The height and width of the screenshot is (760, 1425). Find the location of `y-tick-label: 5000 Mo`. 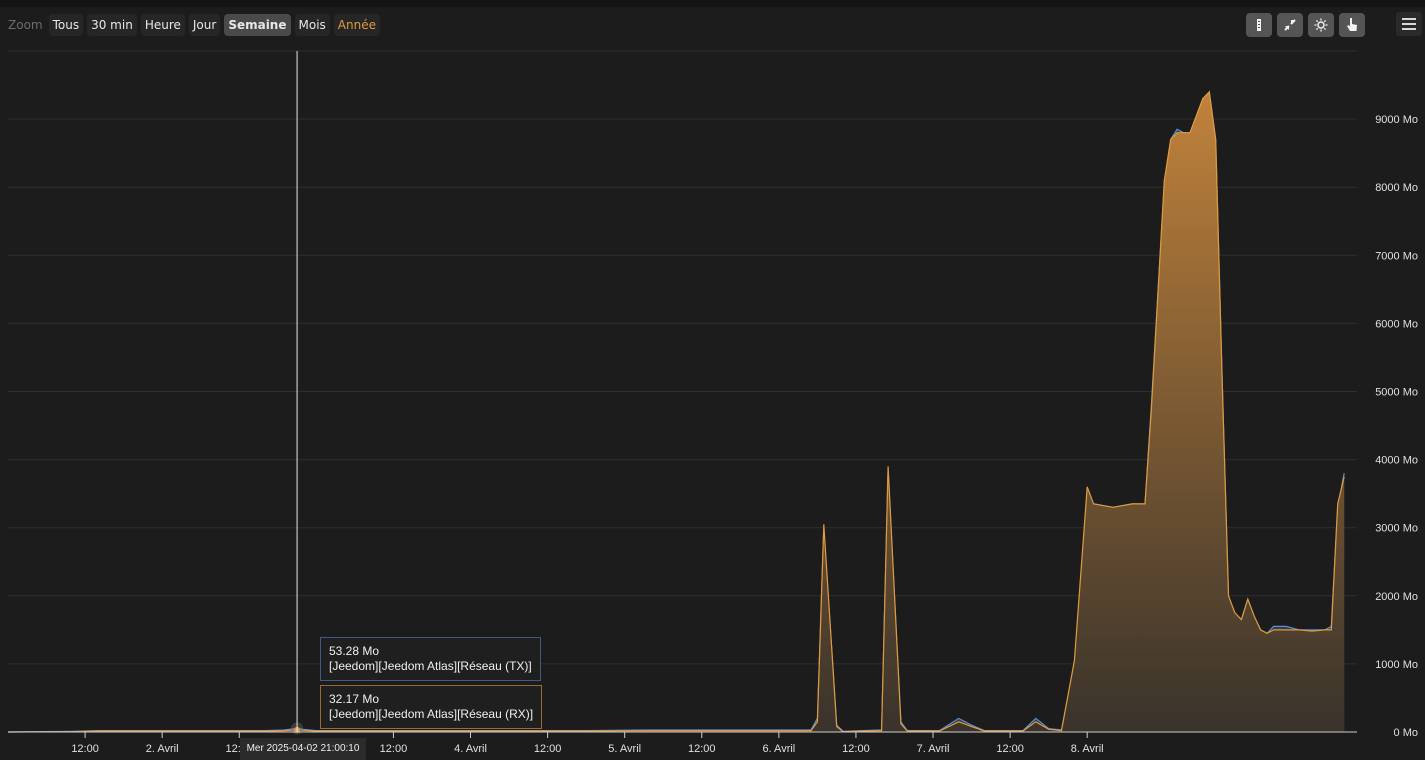

y-tick-label: 5000 Mo is located at coordinates (1396, 393).